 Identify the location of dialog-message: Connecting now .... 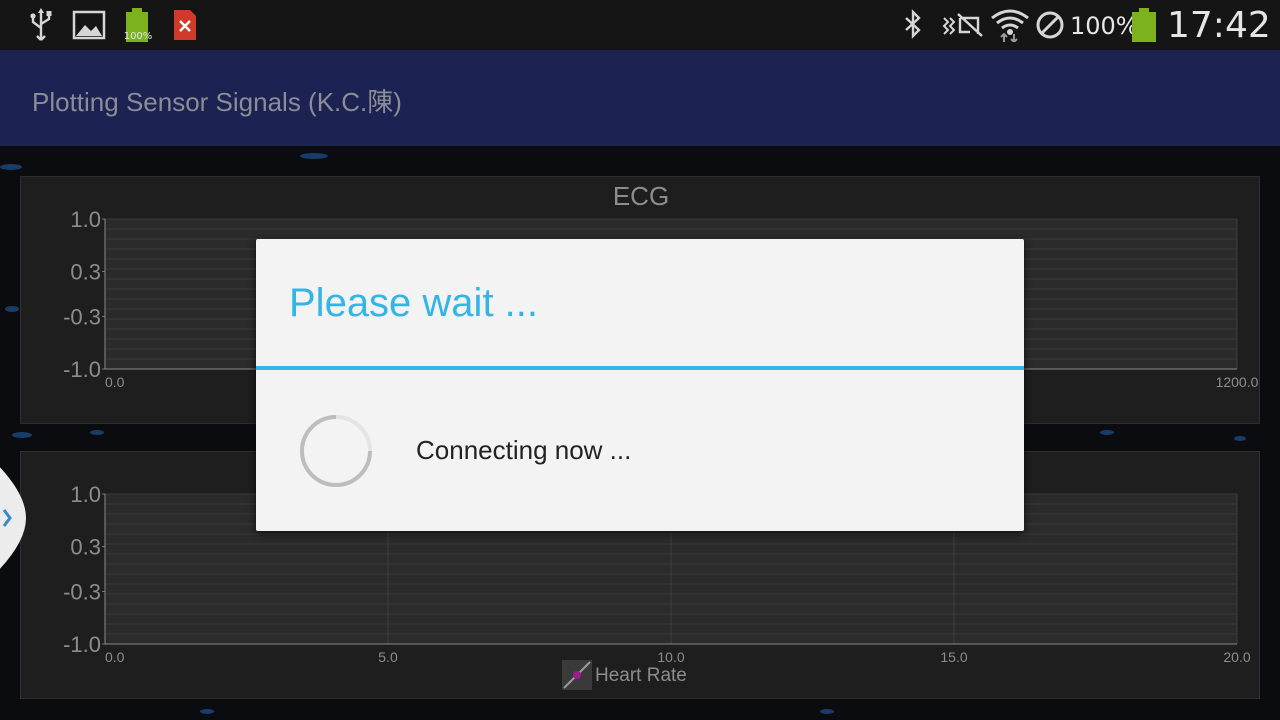
(524, 450).